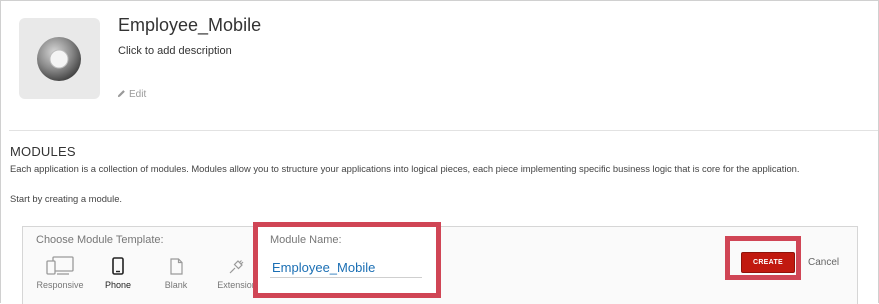  What do you see at coordinates (121, 94) in the screenshot?
I see `pencil-icon` at bounding box center [121, 94].